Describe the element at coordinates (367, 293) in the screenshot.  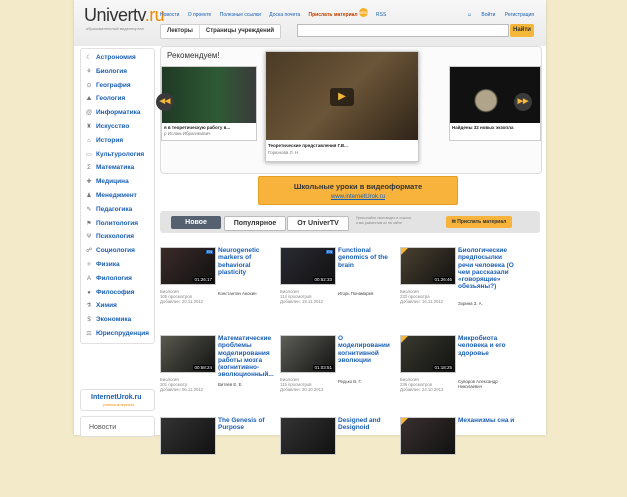
I see `video-author: Игорь Понамарев` at that location.